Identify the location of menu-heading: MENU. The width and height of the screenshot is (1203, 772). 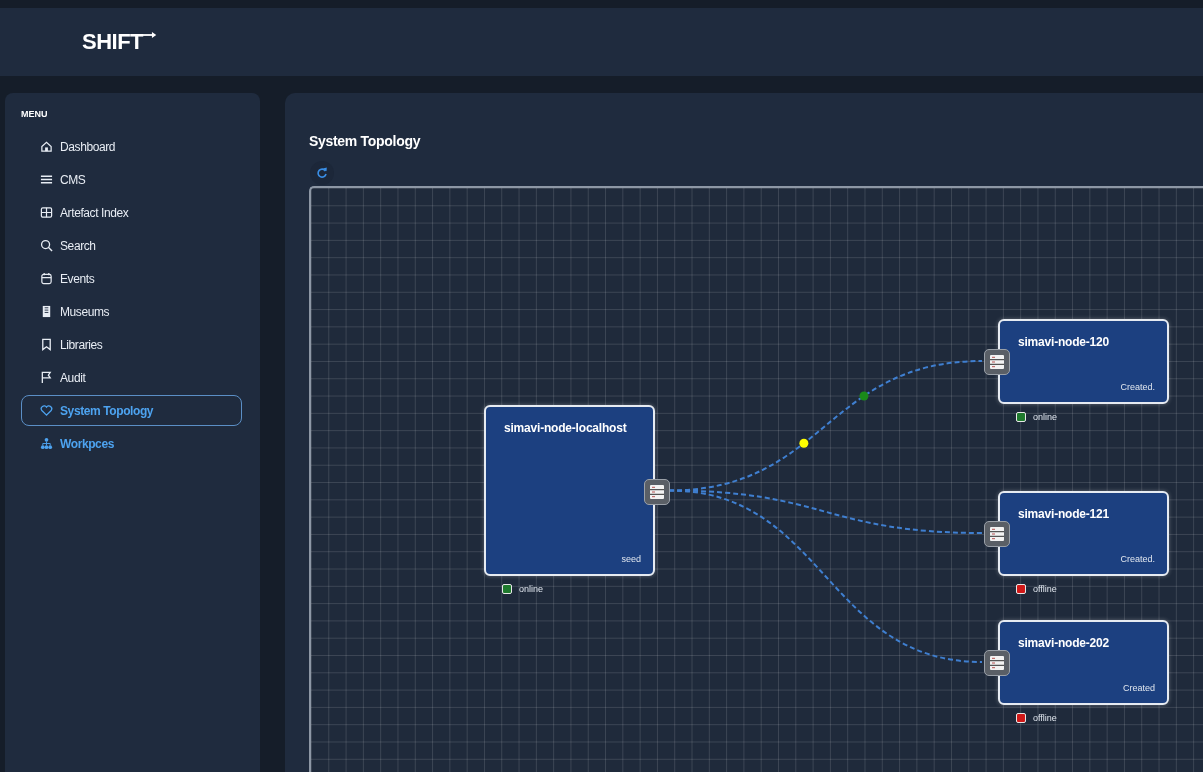
(35, 114).